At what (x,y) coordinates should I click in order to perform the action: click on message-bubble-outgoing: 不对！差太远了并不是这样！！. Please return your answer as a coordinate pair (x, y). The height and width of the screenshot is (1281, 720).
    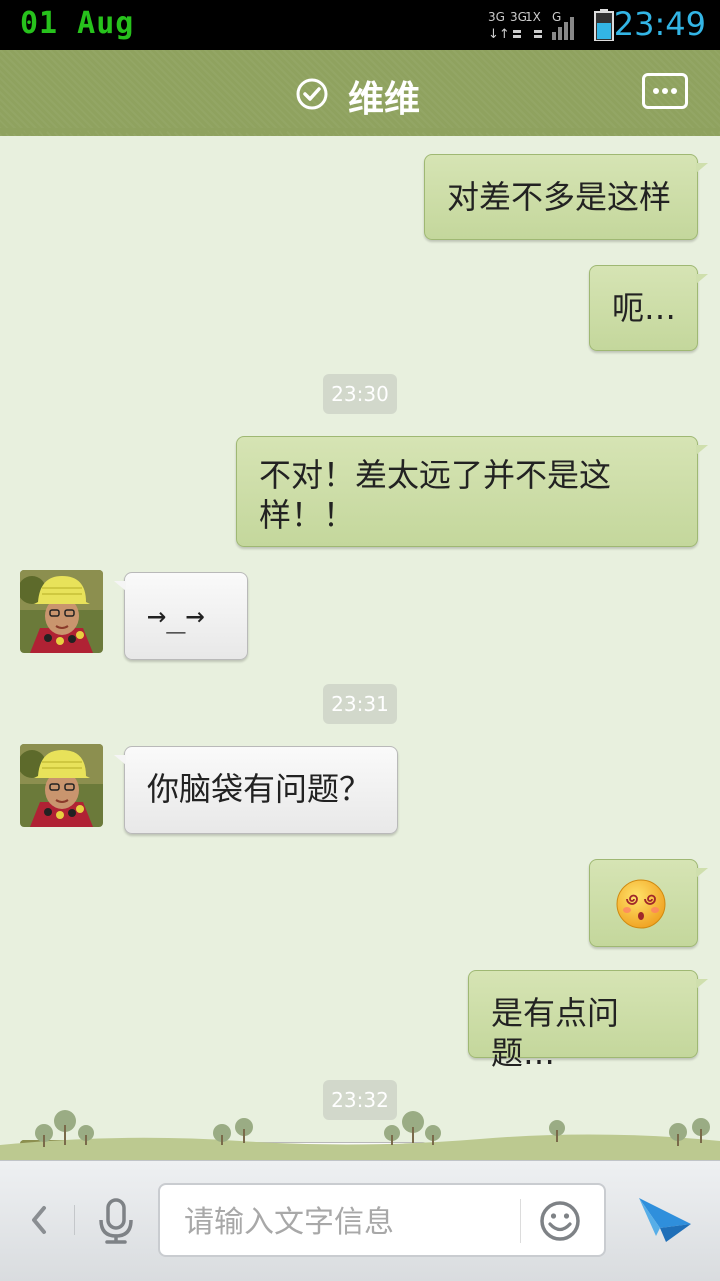
    Looking at the image, I should click on (472, 491).